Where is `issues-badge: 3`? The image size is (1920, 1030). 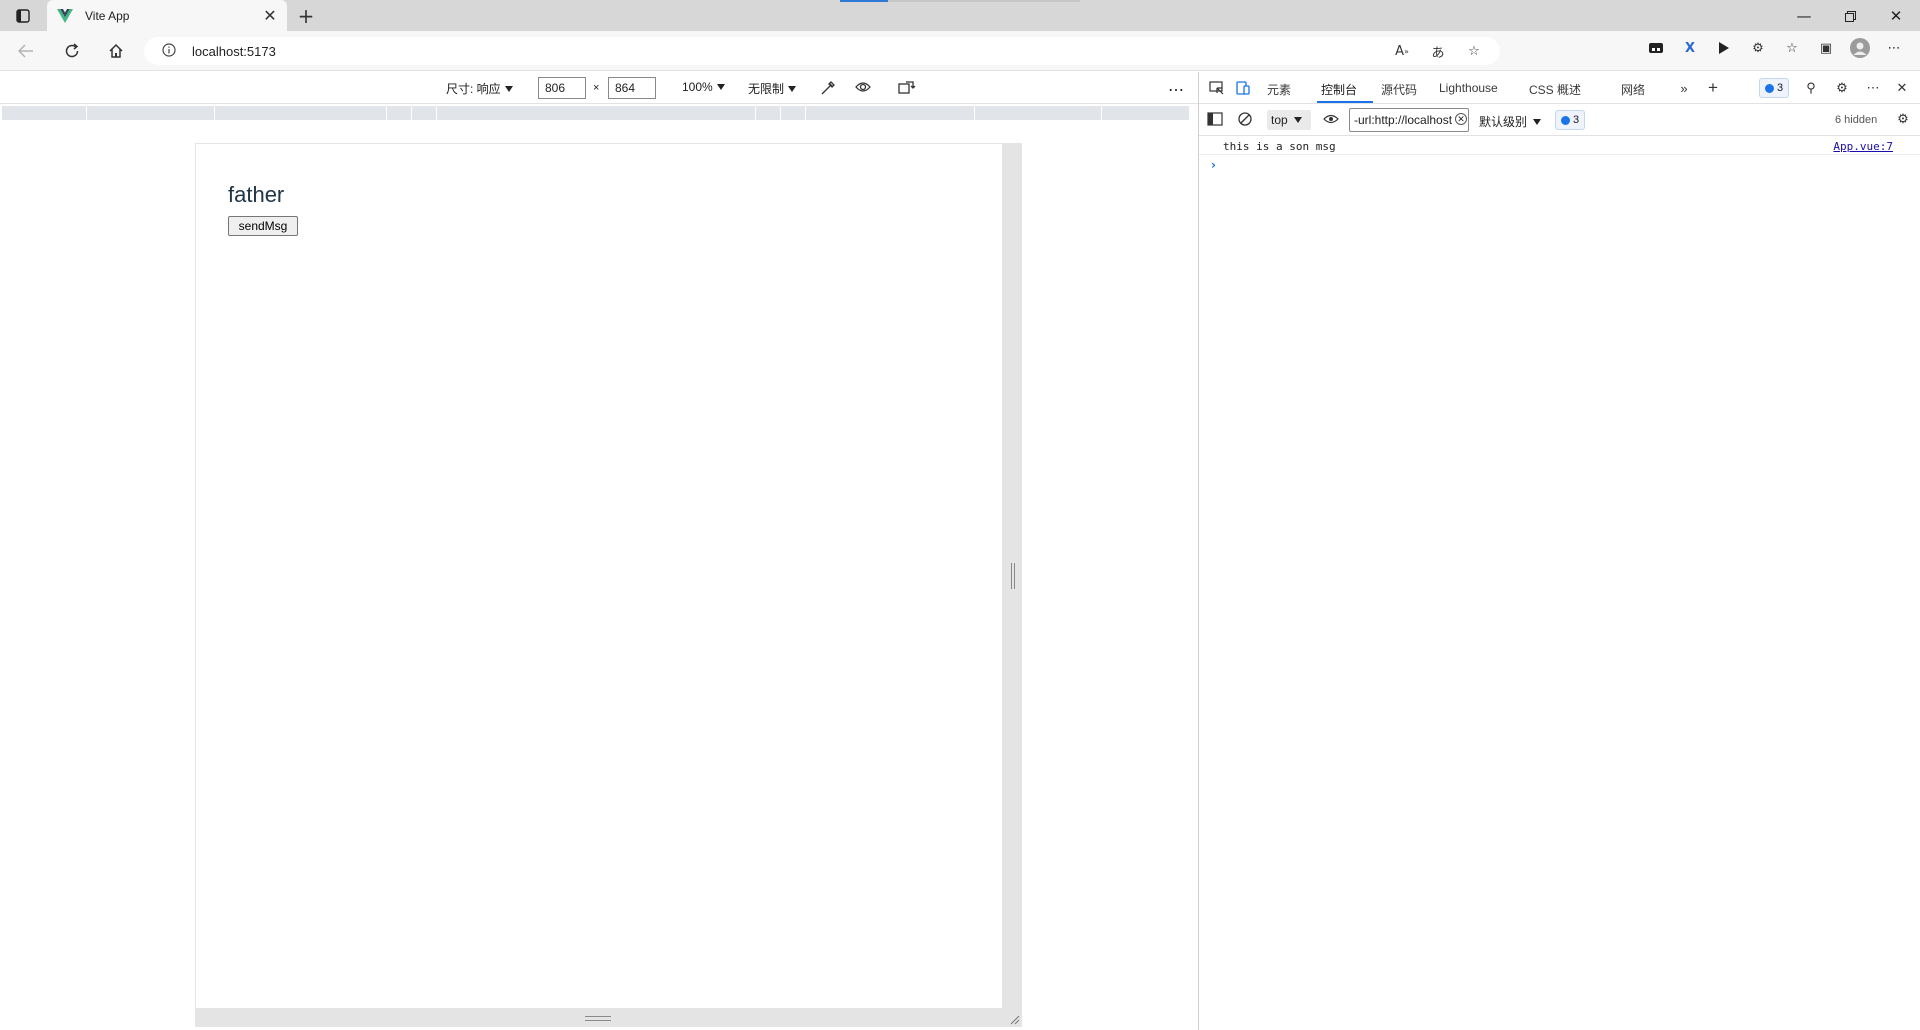
issues-badge: 3 is located at coordinates (1774, 88).